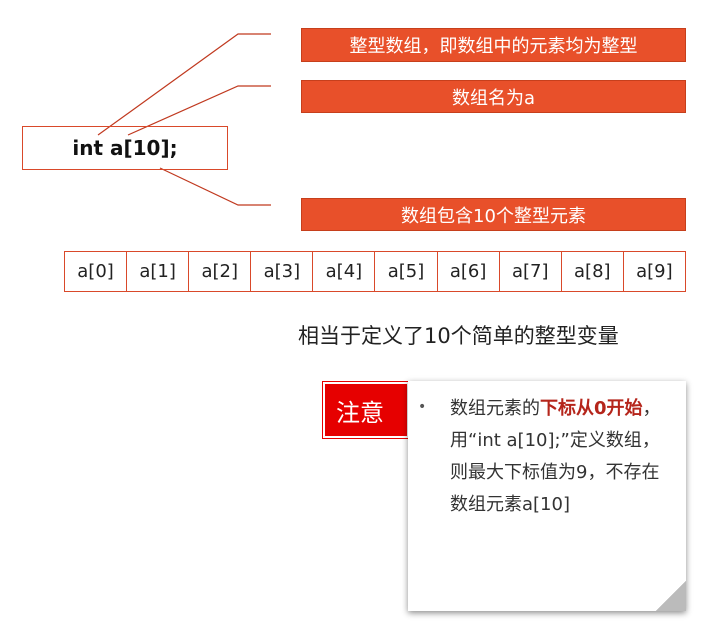 Image resolution: width=727 pixels, height=632 pixels. What do you see at coordinates (654, 271) in the screenshot?
I see `array-cell: a[9]` at bounding box center [654, 271].